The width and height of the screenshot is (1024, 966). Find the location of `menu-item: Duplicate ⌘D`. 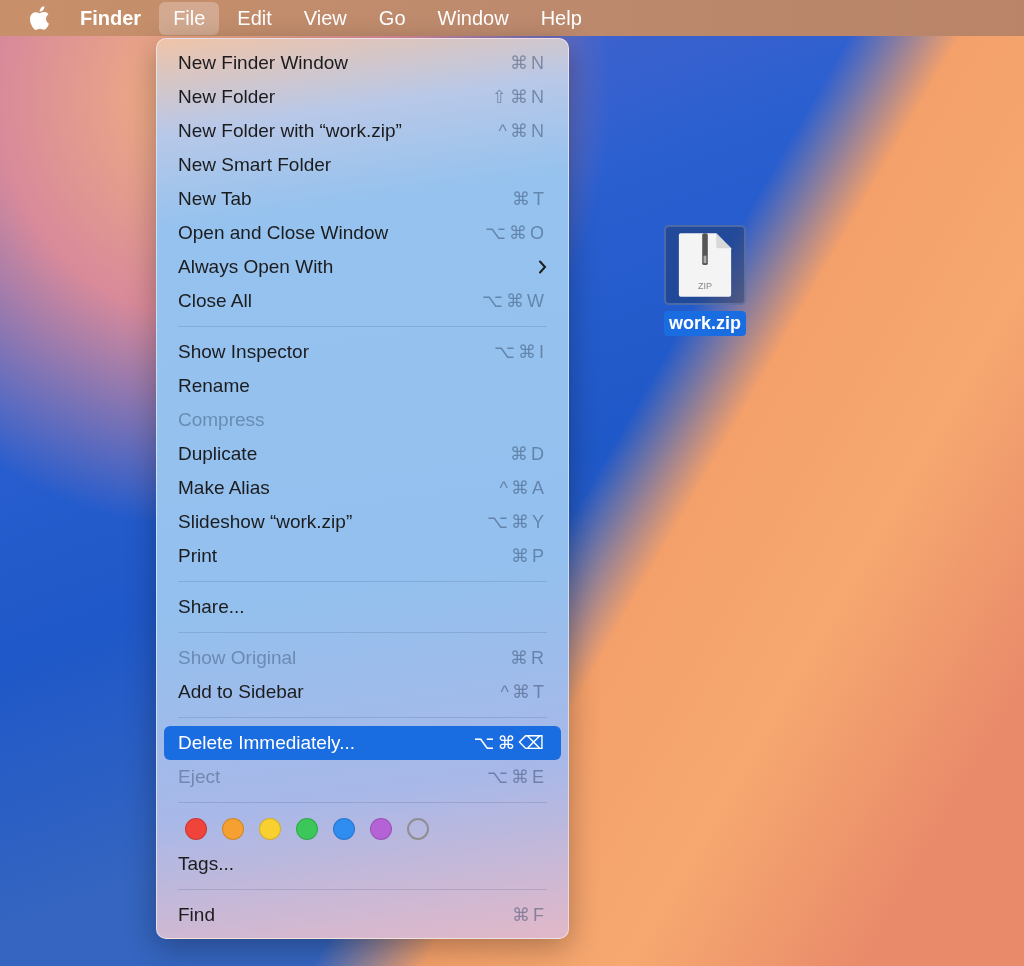

menu-item: Duplicate ⌘D is located at coordinates (362, 454).